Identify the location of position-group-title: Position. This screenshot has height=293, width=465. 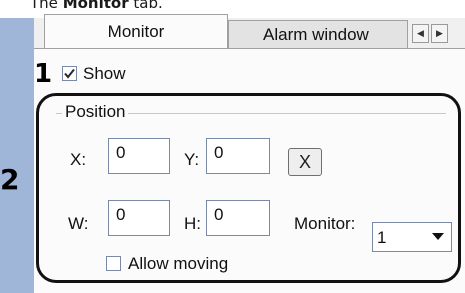
(95, 112).